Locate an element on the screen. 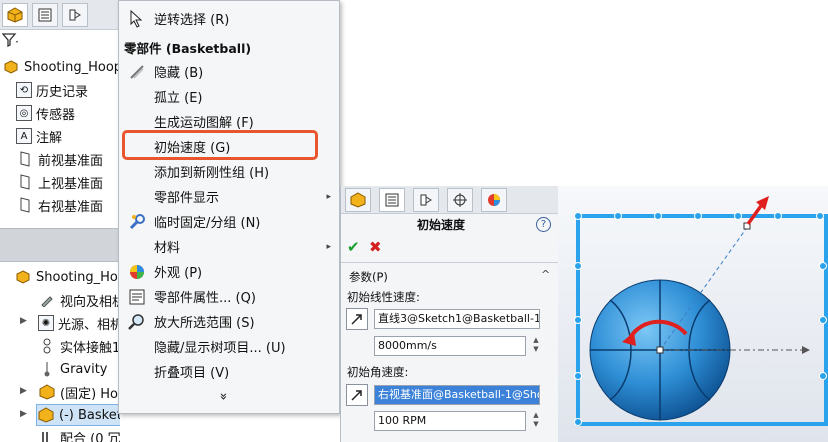 The height and width of the screenshot is (442, 828). menu-item-material: 材料 ▸ is located at coordinates (229, 246).